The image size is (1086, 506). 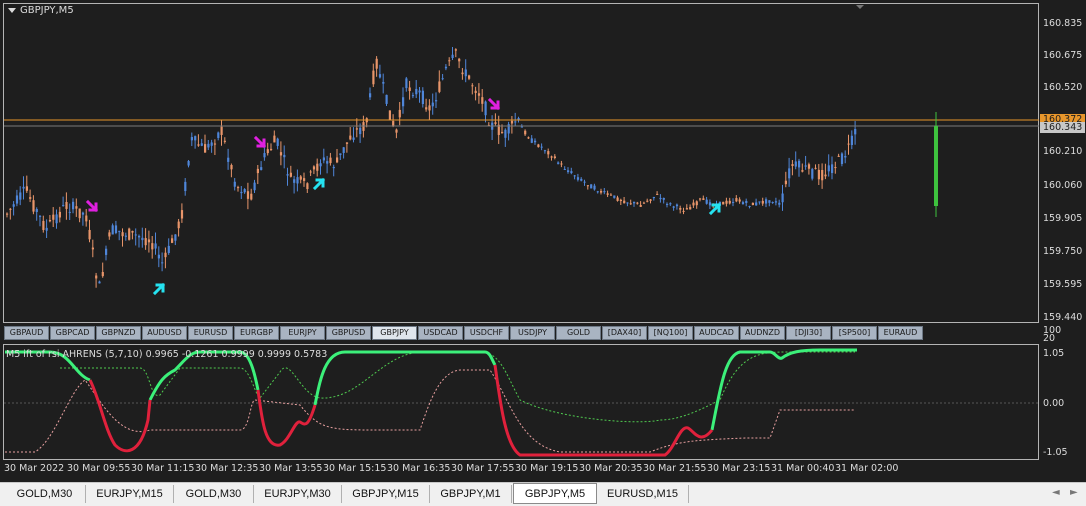 I want to click on symbol-button-usdjpy: USDJPY, so click(x=532, y=333).